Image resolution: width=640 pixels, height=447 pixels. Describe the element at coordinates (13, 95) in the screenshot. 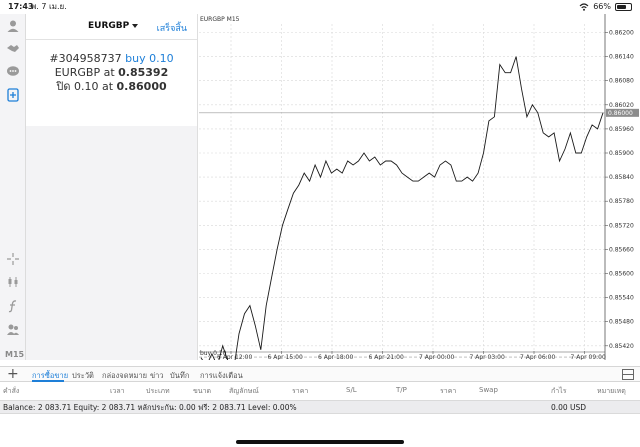

I see `new-order-icon` at that location.